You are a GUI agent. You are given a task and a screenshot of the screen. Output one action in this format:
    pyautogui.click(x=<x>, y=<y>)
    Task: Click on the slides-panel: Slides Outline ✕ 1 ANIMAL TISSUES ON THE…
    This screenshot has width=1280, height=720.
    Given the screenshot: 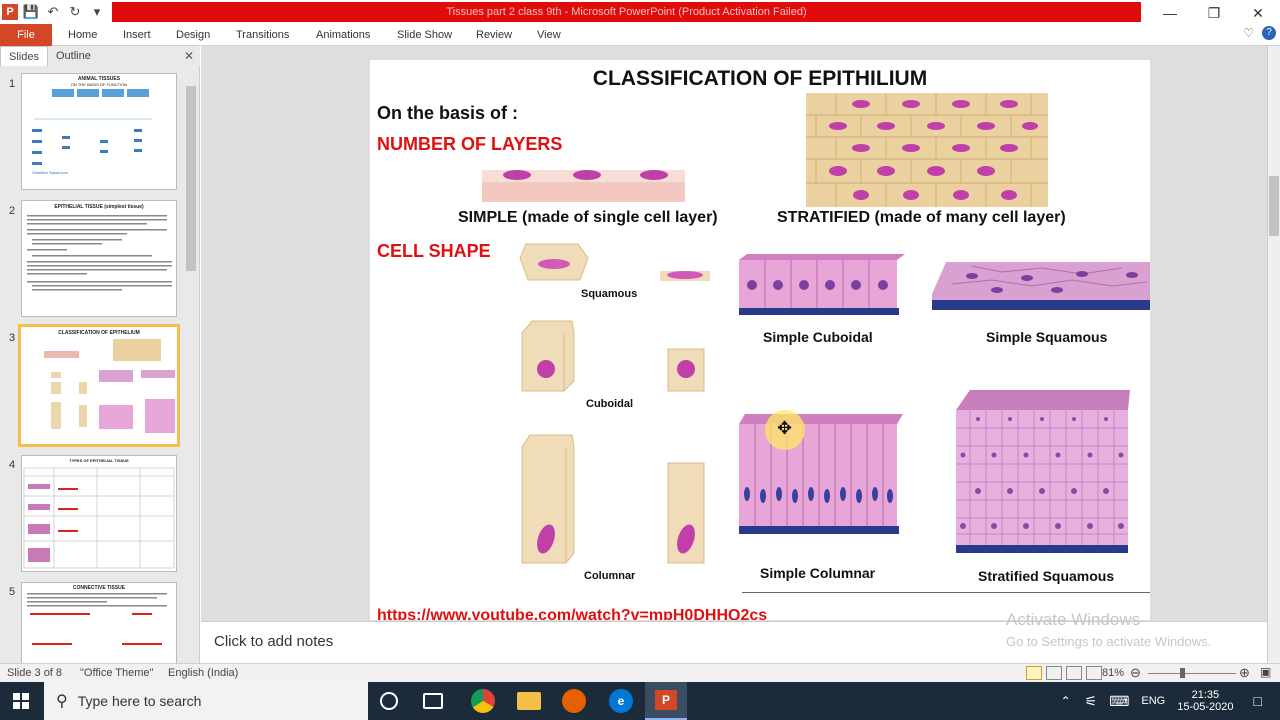 What is the action you would take?
    pyautogui.click(x=100, y=372)
    